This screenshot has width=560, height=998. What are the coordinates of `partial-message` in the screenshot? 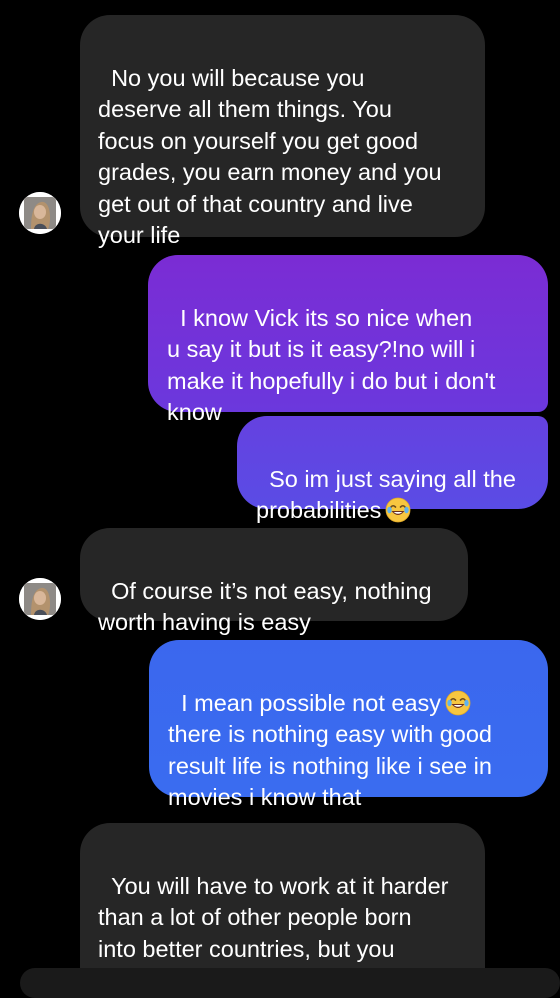 It's located at (290, 983).